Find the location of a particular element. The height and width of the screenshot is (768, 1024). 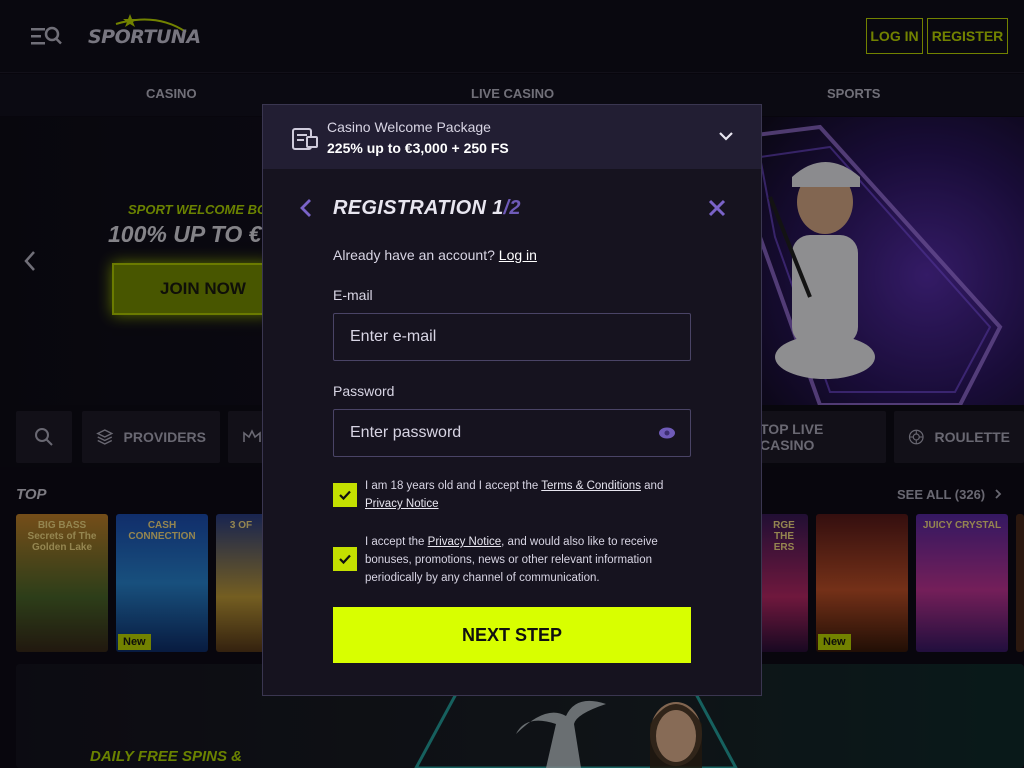

back-arrow-icon is located at coordinates (306, 208).